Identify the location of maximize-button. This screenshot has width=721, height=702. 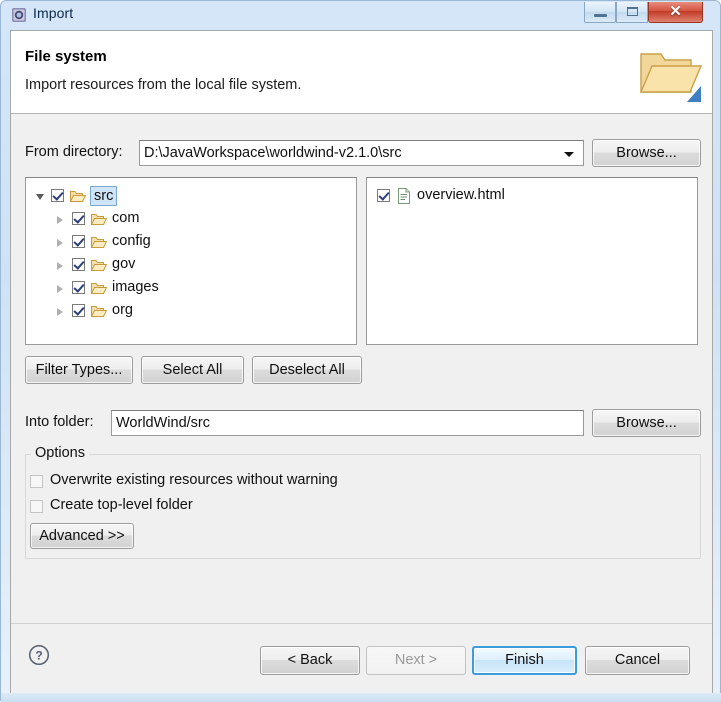
(632, 12).